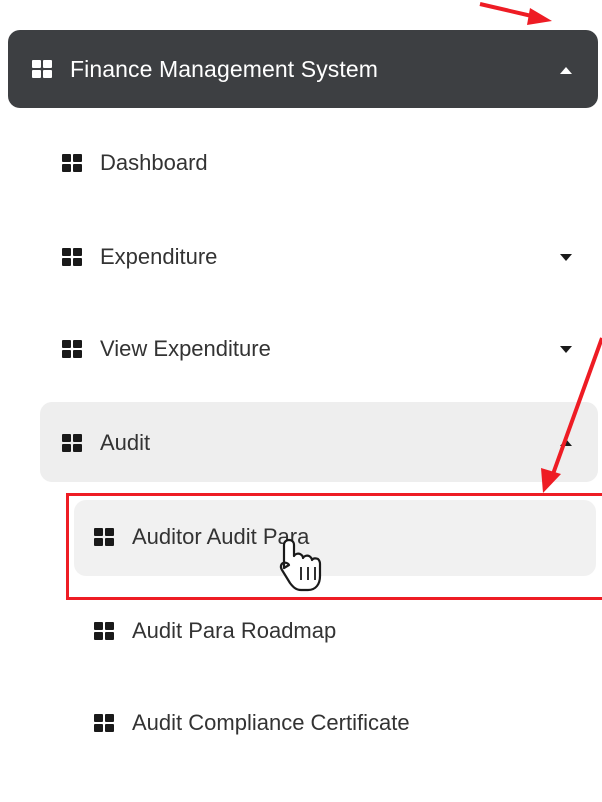  I want to click on submenu-item-audit-para-roadmap: Audit Para Roadmap, so click(215, 631).